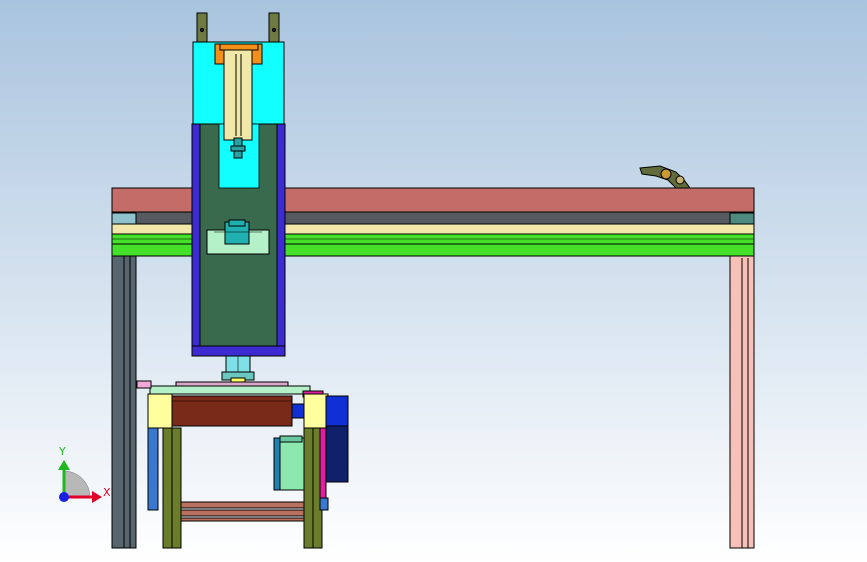 This screenshot has height=562, width=867. I want to click on triad-y-label: Y, so click(62, 451).